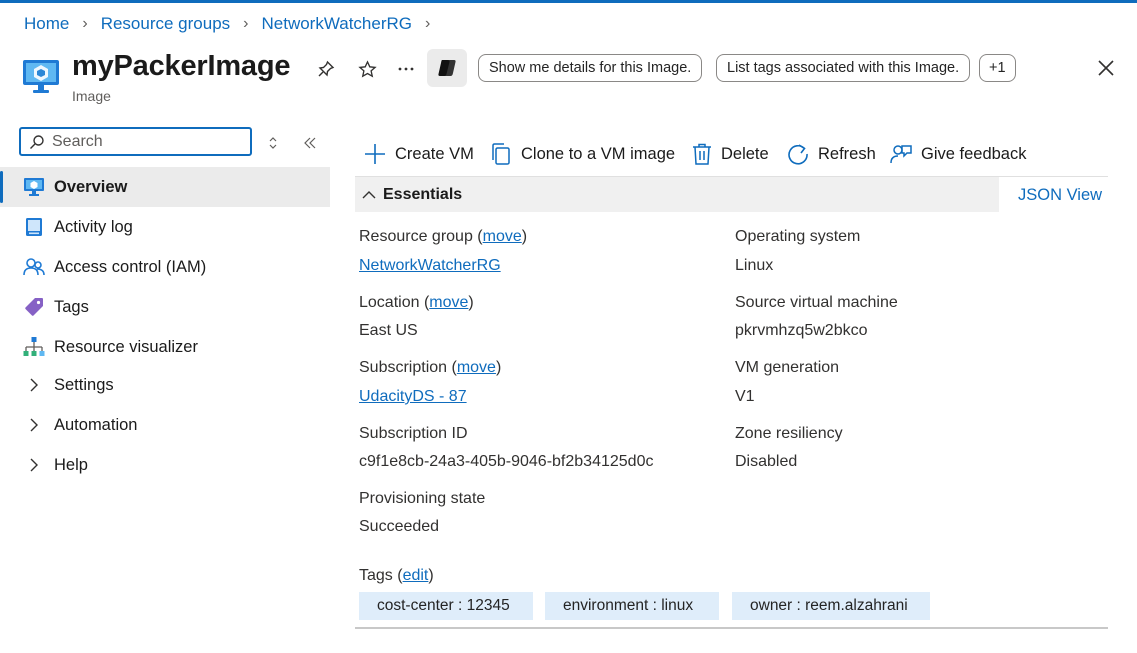 The image size is (1137, 653). I want to click on clone-label: Clone to a VM image, so click(598, 153).